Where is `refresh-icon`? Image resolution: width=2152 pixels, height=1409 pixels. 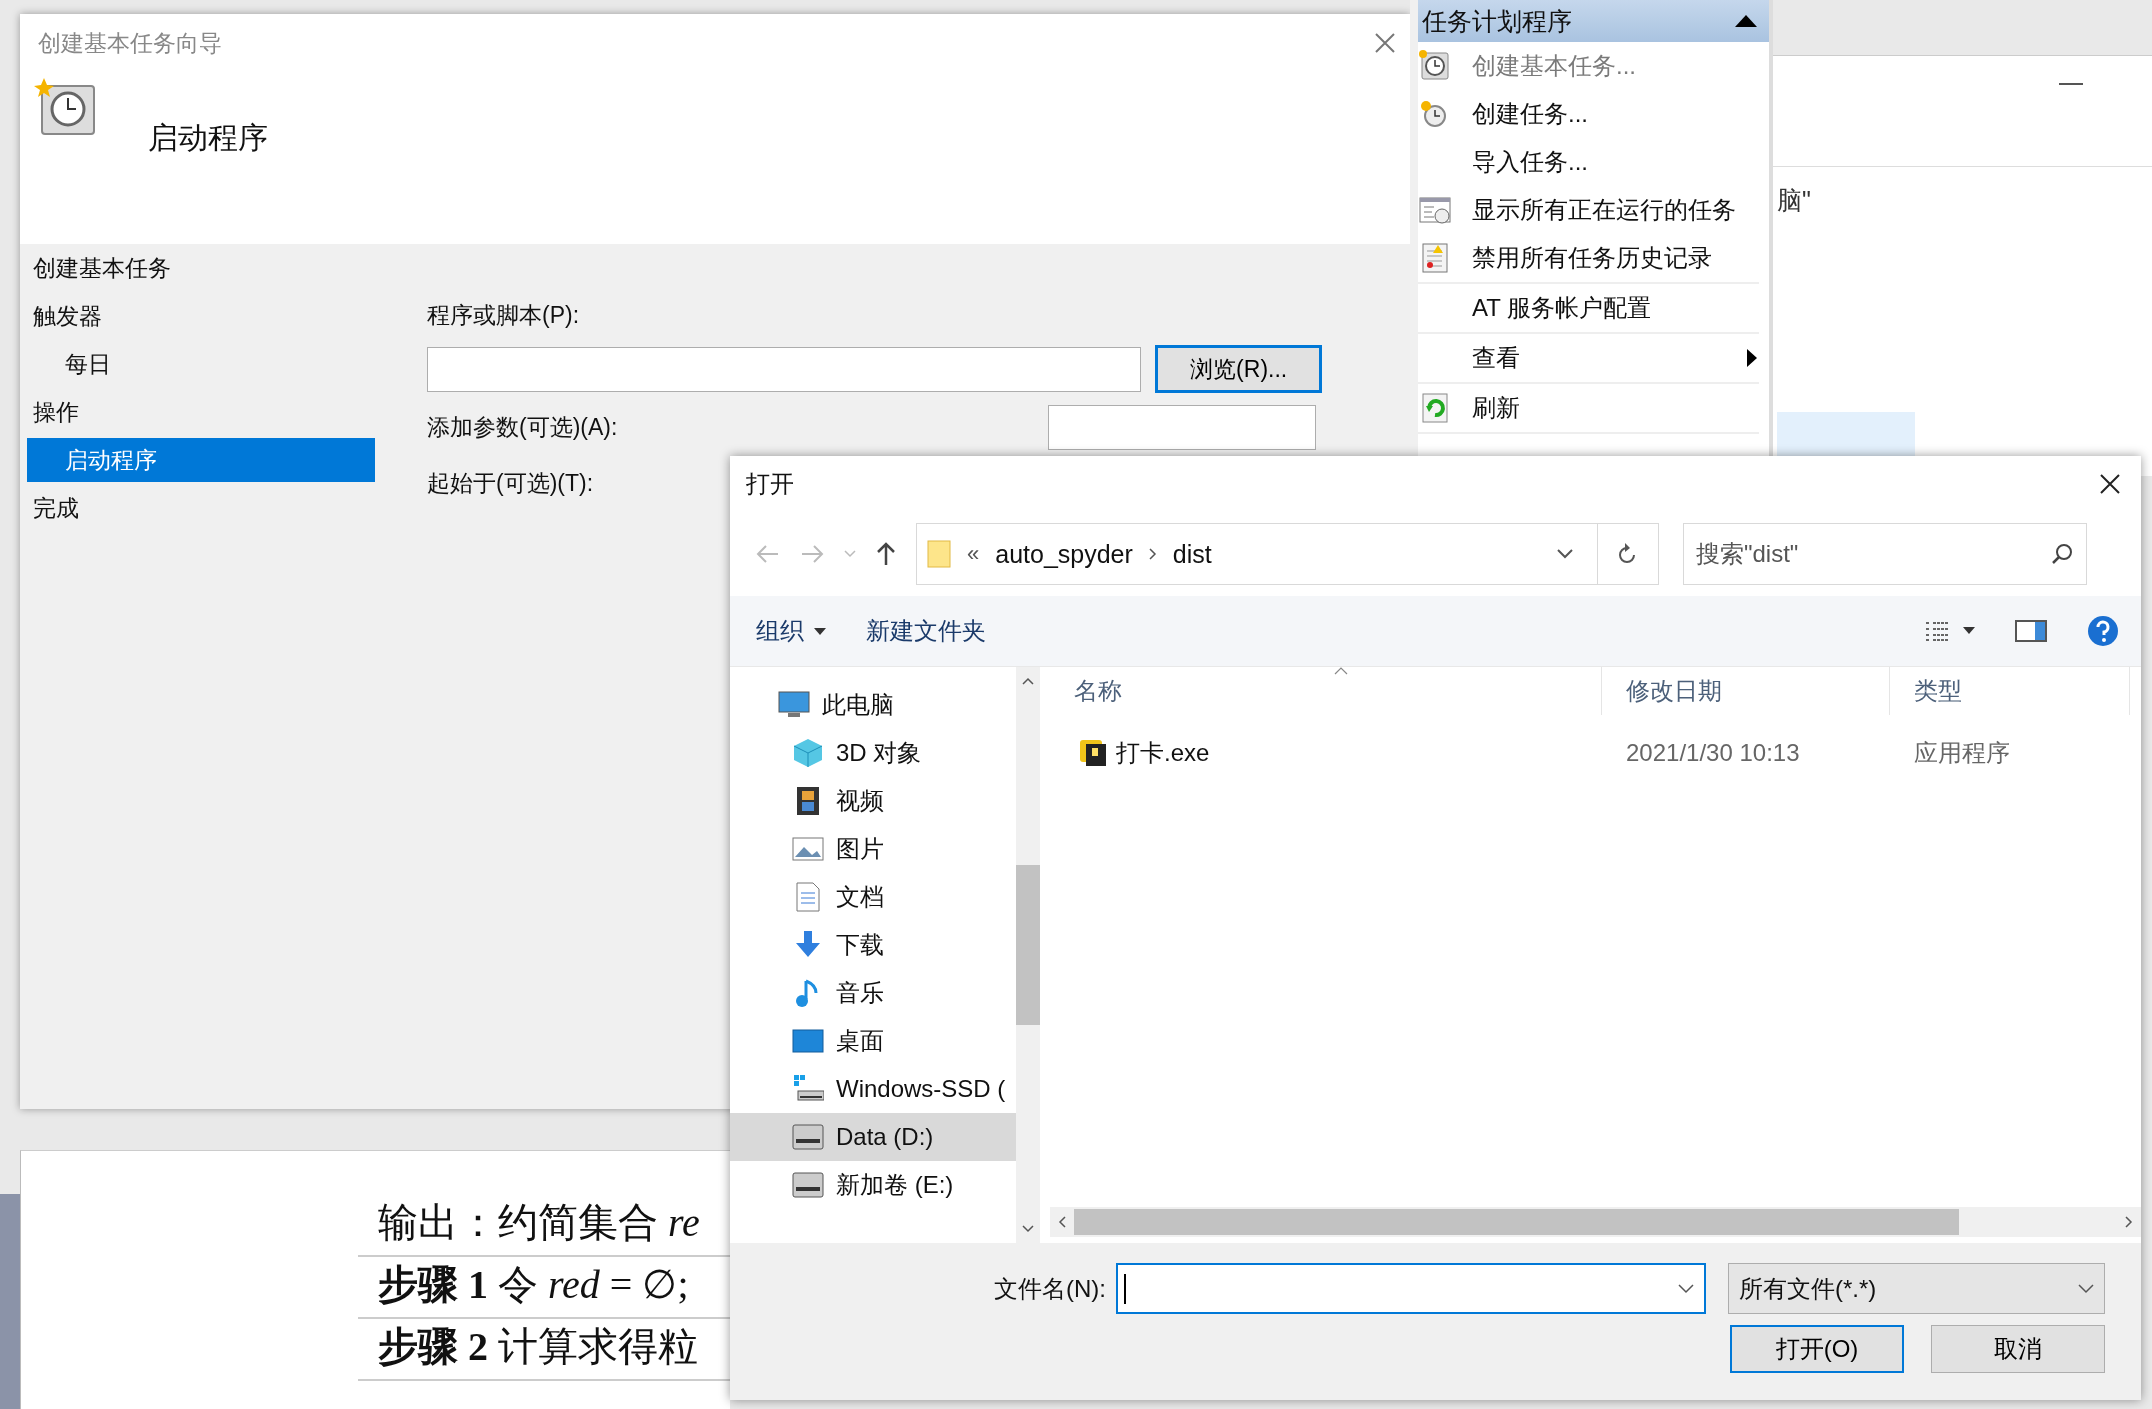
refresh-icon is located at coordinates (1627, 554).